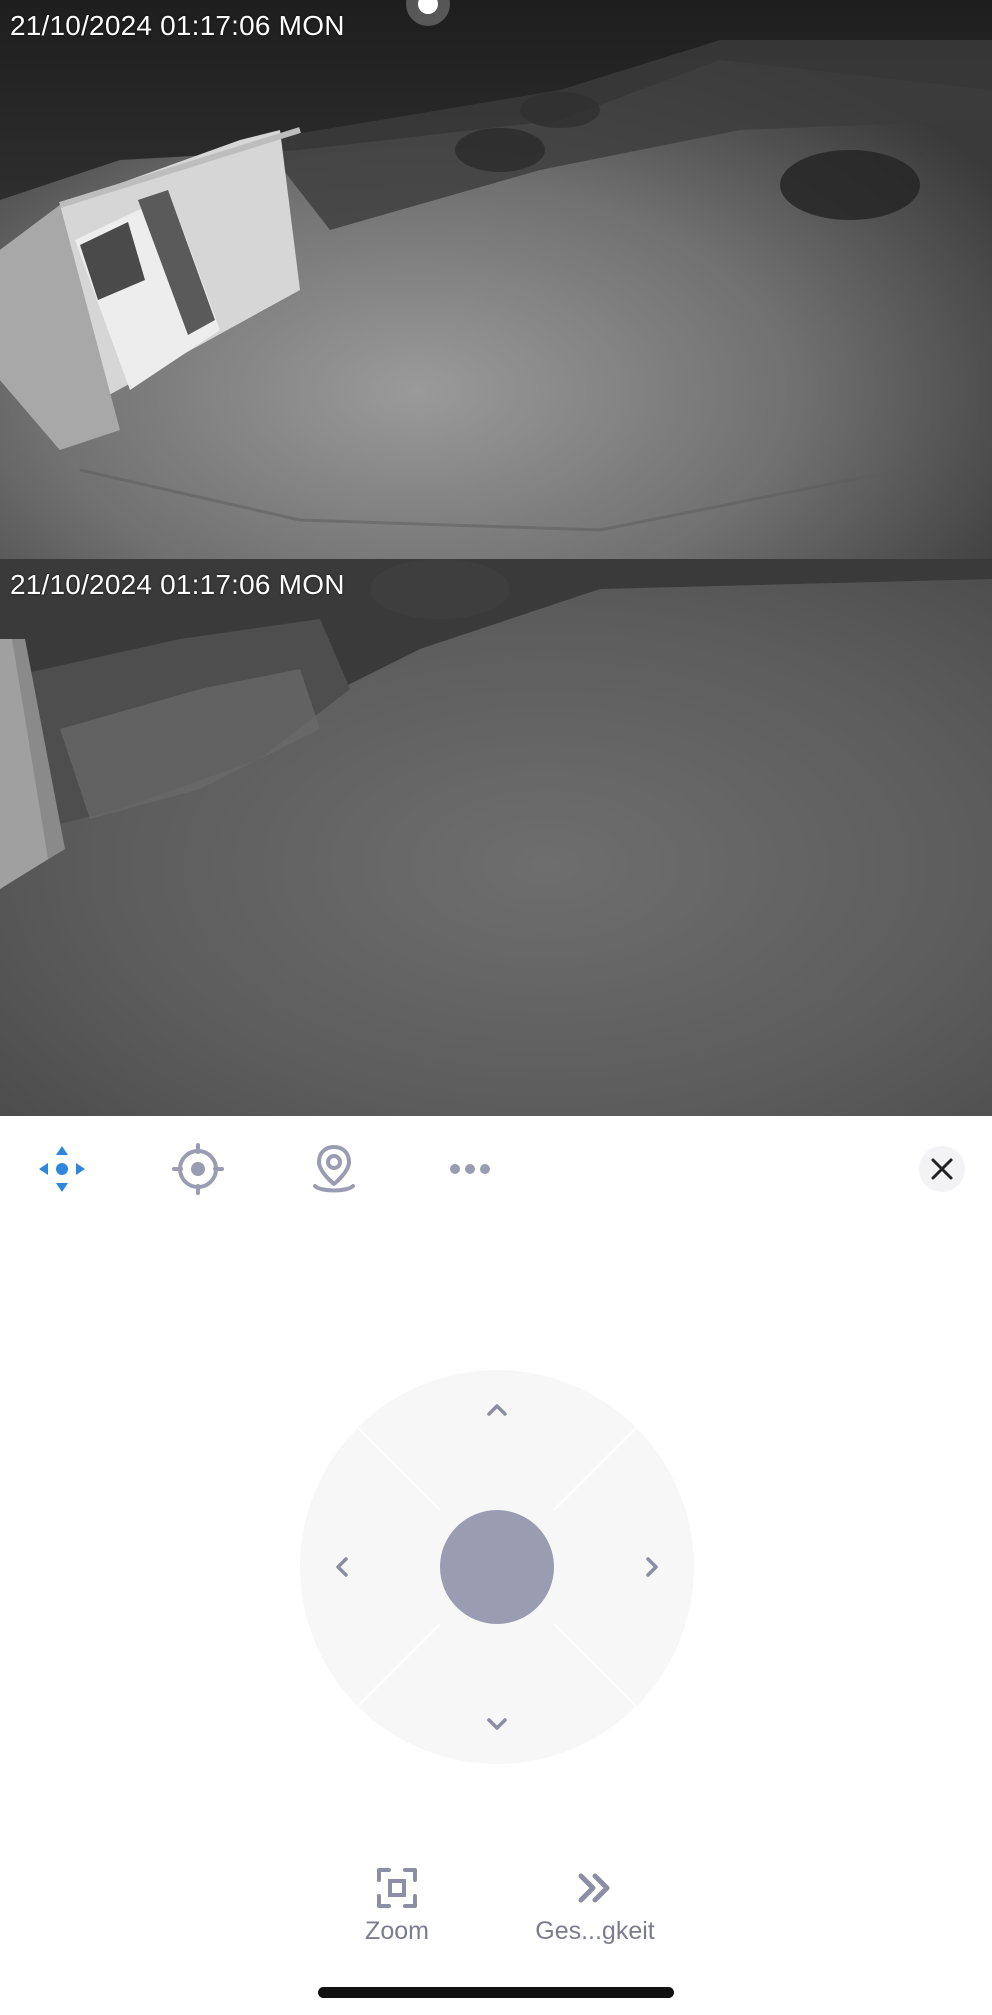 Image resolution: width=992 pixels, height=2015 pixels. I want to click on chevron-down-icon, so click(497, 1724).